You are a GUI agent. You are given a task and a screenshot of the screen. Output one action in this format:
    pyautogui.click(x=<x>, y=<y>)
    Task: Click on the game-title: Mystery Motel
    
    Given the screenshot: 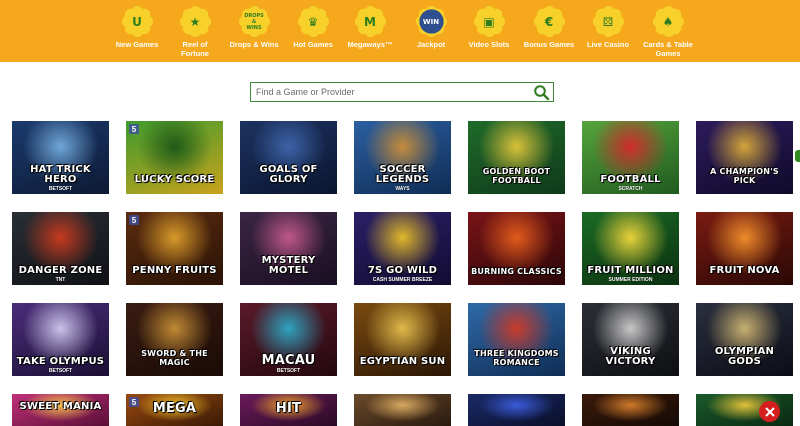 What is the action you would take?
    pyautogui.click(x=288, y=265)
    